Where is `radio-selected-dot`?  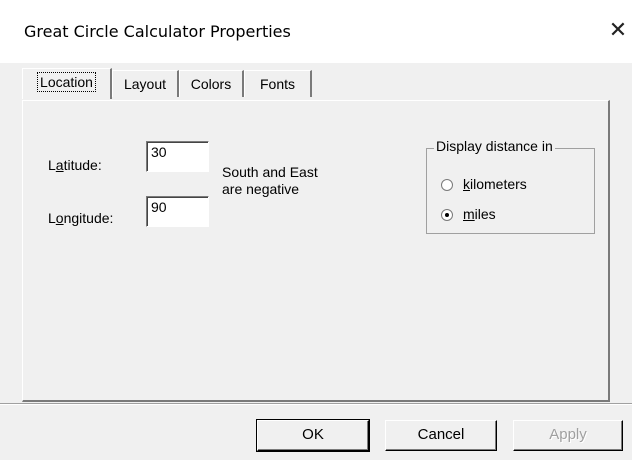
radio-selected-dot is located at coordinates (447, 215).